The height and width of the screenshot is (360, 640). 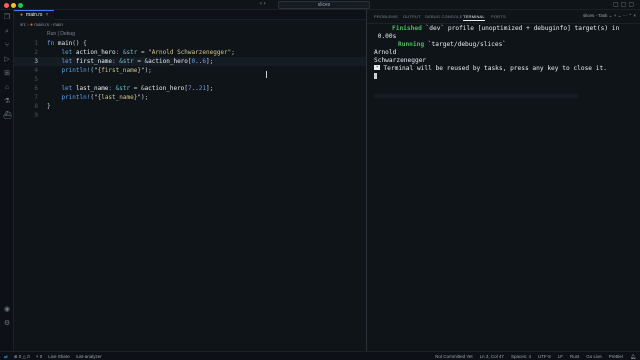 What do you see at coordinates (58, 24) in the screenshot?
I see `breadcrumb-item: main` at bounding box center [58, 24].